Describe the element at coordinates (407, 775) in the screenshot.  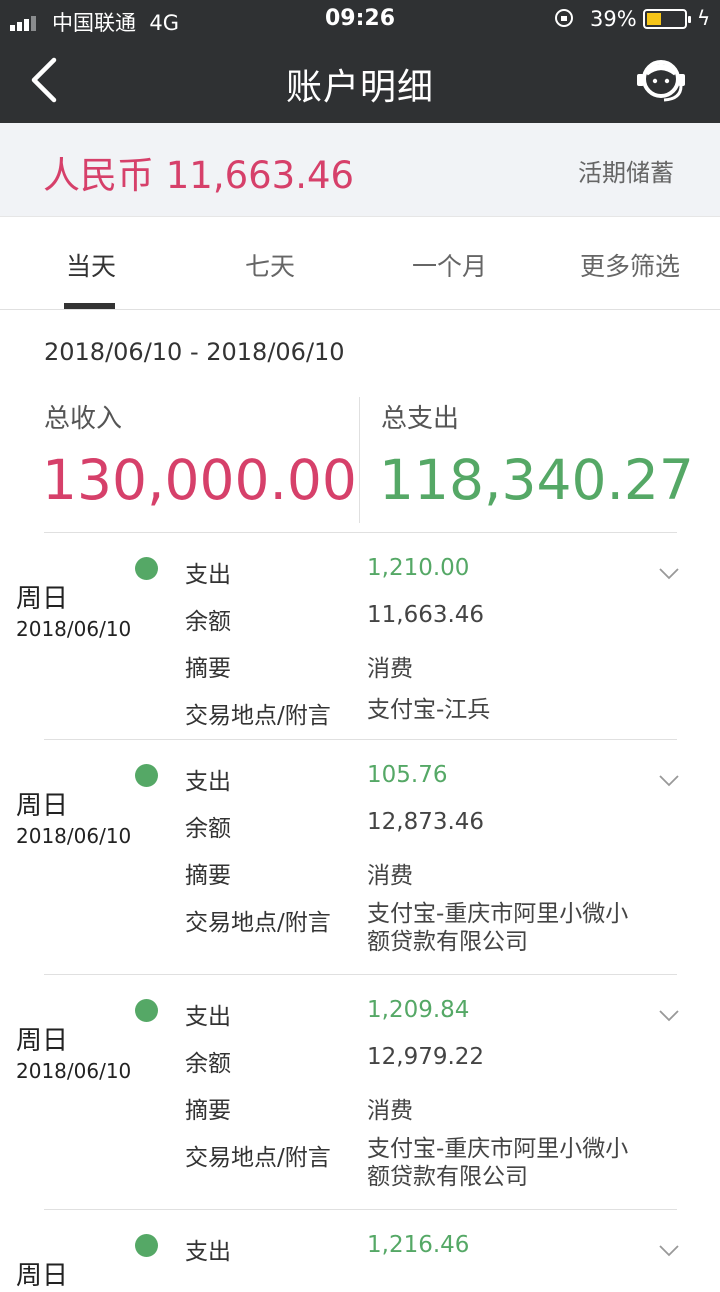
I see `record-amount: 105.76` at that location.